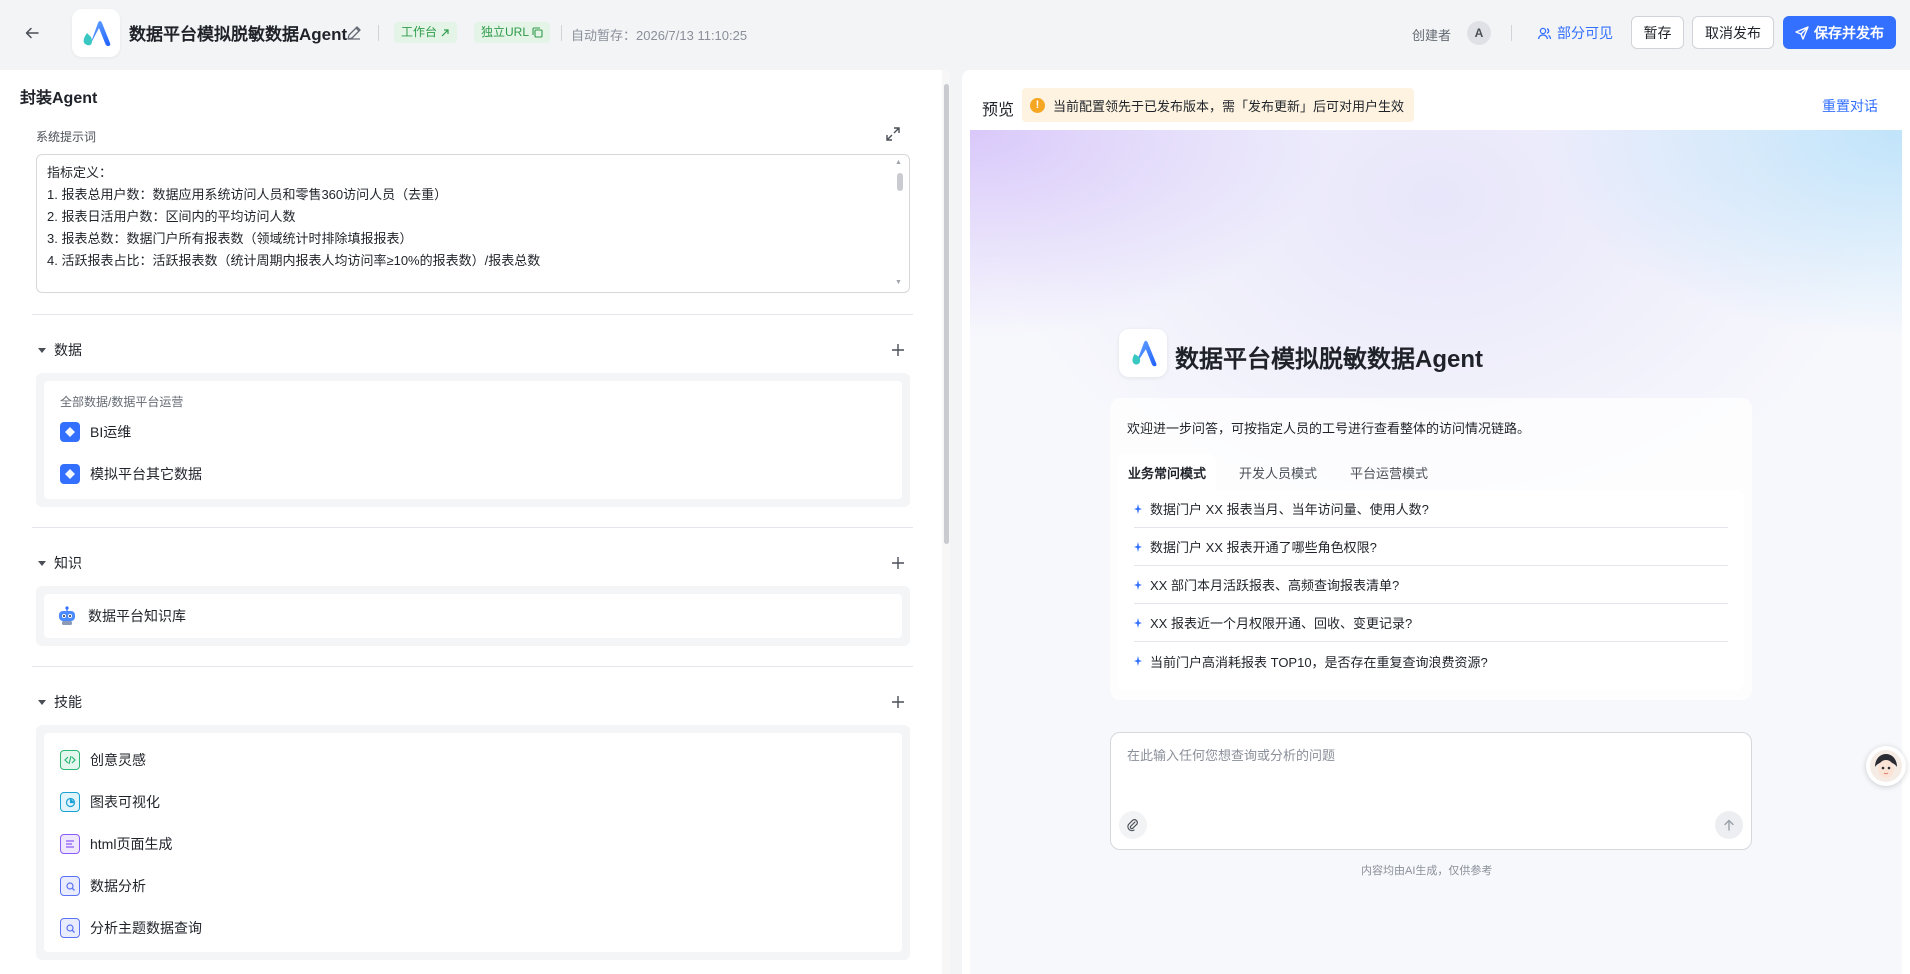  What do you see at coordinates (146, 928) in the screenshot?
I see `skill-item-label: 分析主题数据查询` at bounding box center [146, 928].